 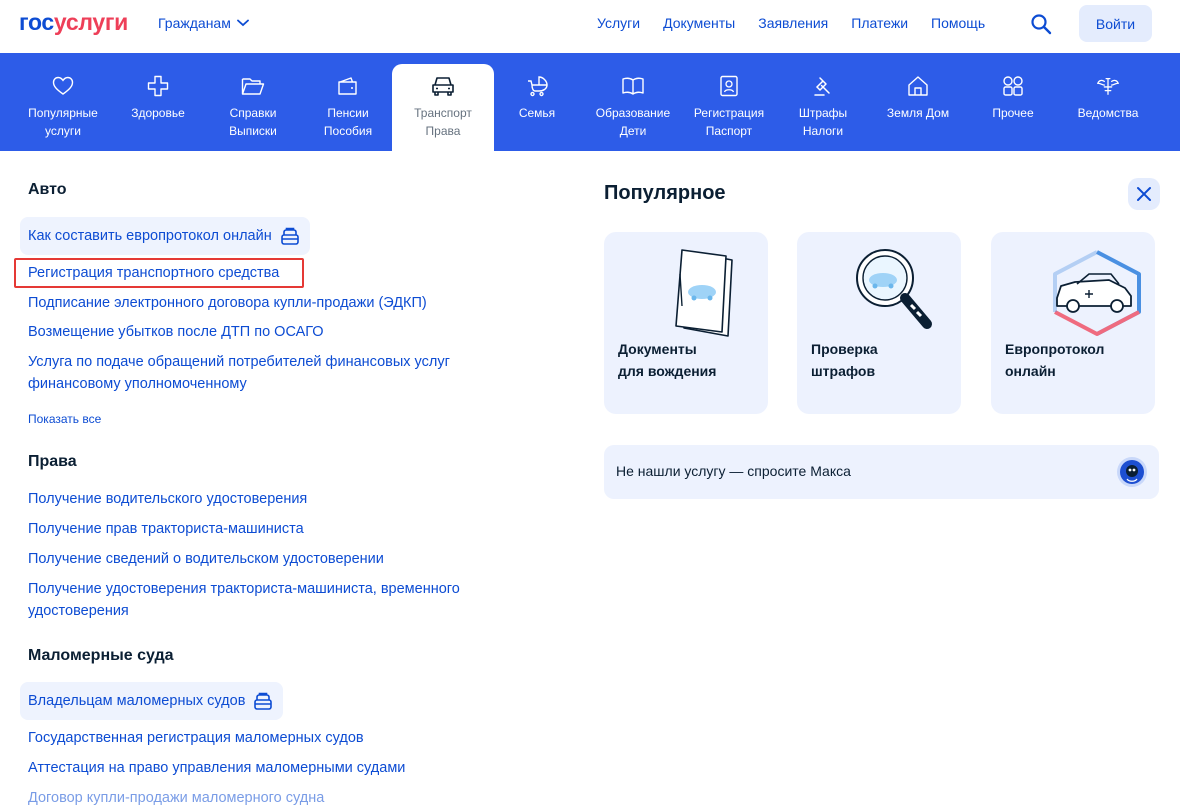 I want to click on category-pensions-line2: Пособия, so click(x=348, y=131).